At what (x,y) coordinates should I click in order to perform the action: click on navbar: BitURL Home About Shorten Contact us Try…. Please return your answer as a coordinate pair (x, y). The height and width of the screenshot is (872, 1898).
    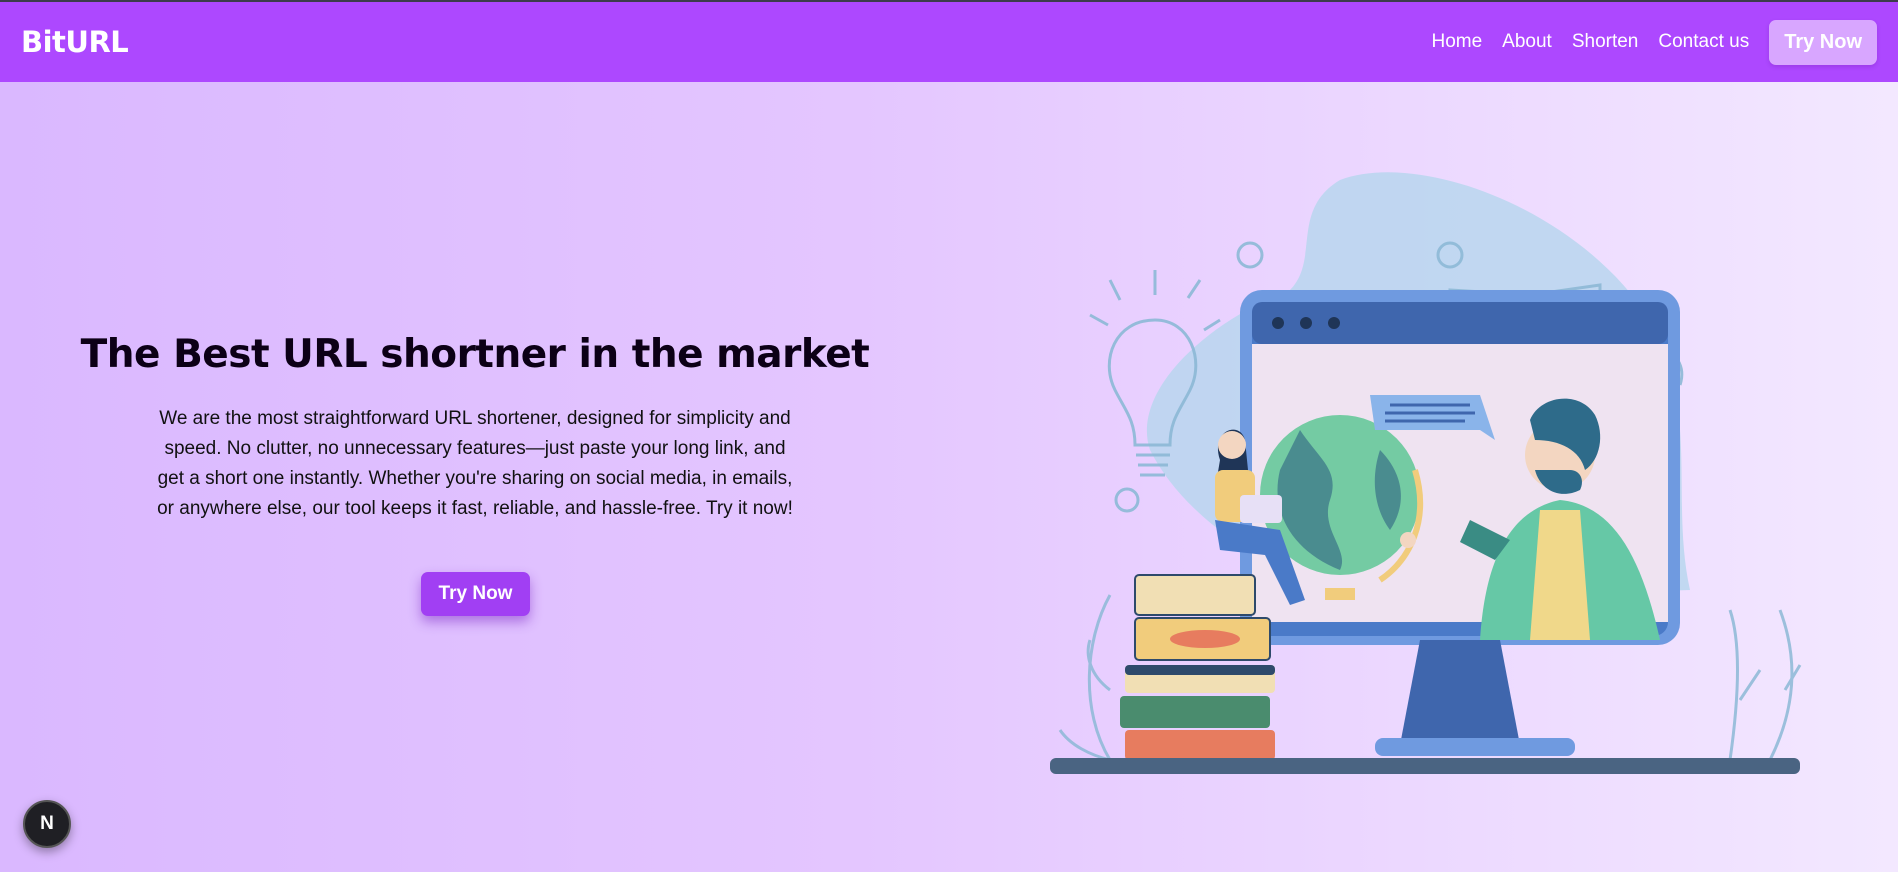
    Looking at the image, I should click on (949, 41).